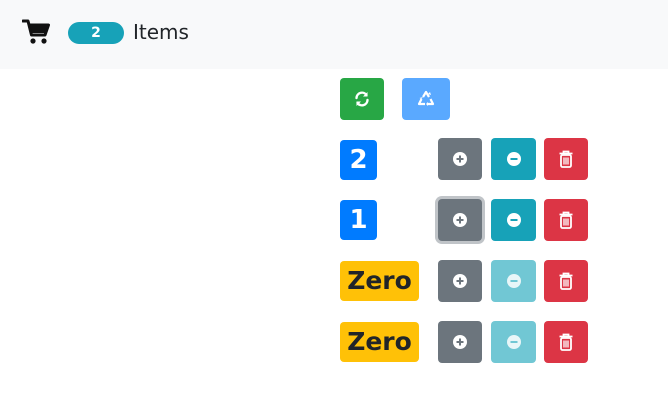  I want to click on recycle-button, so click(426, 99).